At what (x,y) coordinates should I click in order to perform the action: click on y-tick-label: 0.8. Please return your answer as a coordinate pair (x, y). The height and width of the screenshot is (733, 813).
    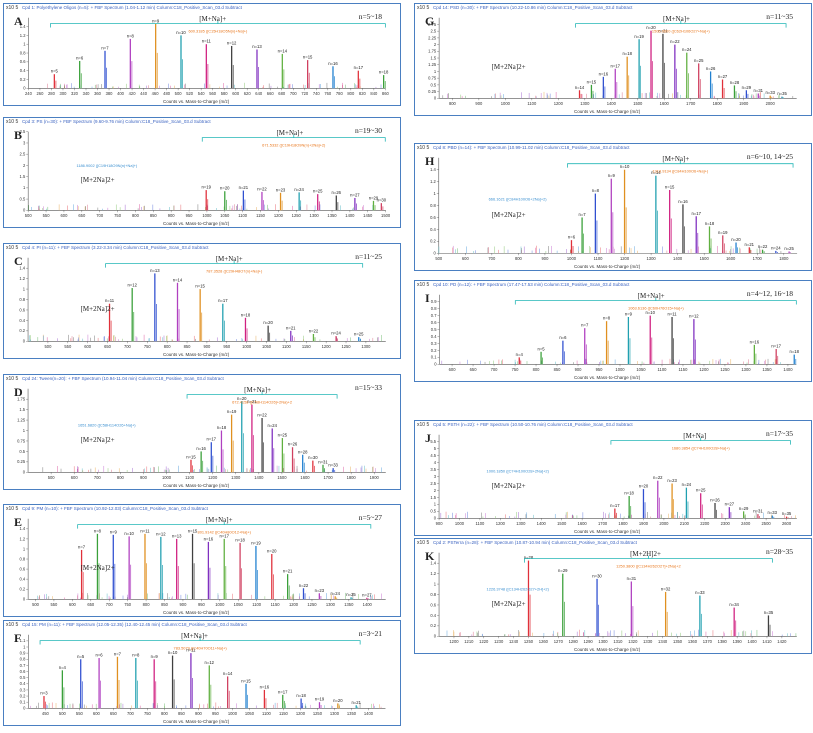
    Looking at the image, I should click on (433, 594).